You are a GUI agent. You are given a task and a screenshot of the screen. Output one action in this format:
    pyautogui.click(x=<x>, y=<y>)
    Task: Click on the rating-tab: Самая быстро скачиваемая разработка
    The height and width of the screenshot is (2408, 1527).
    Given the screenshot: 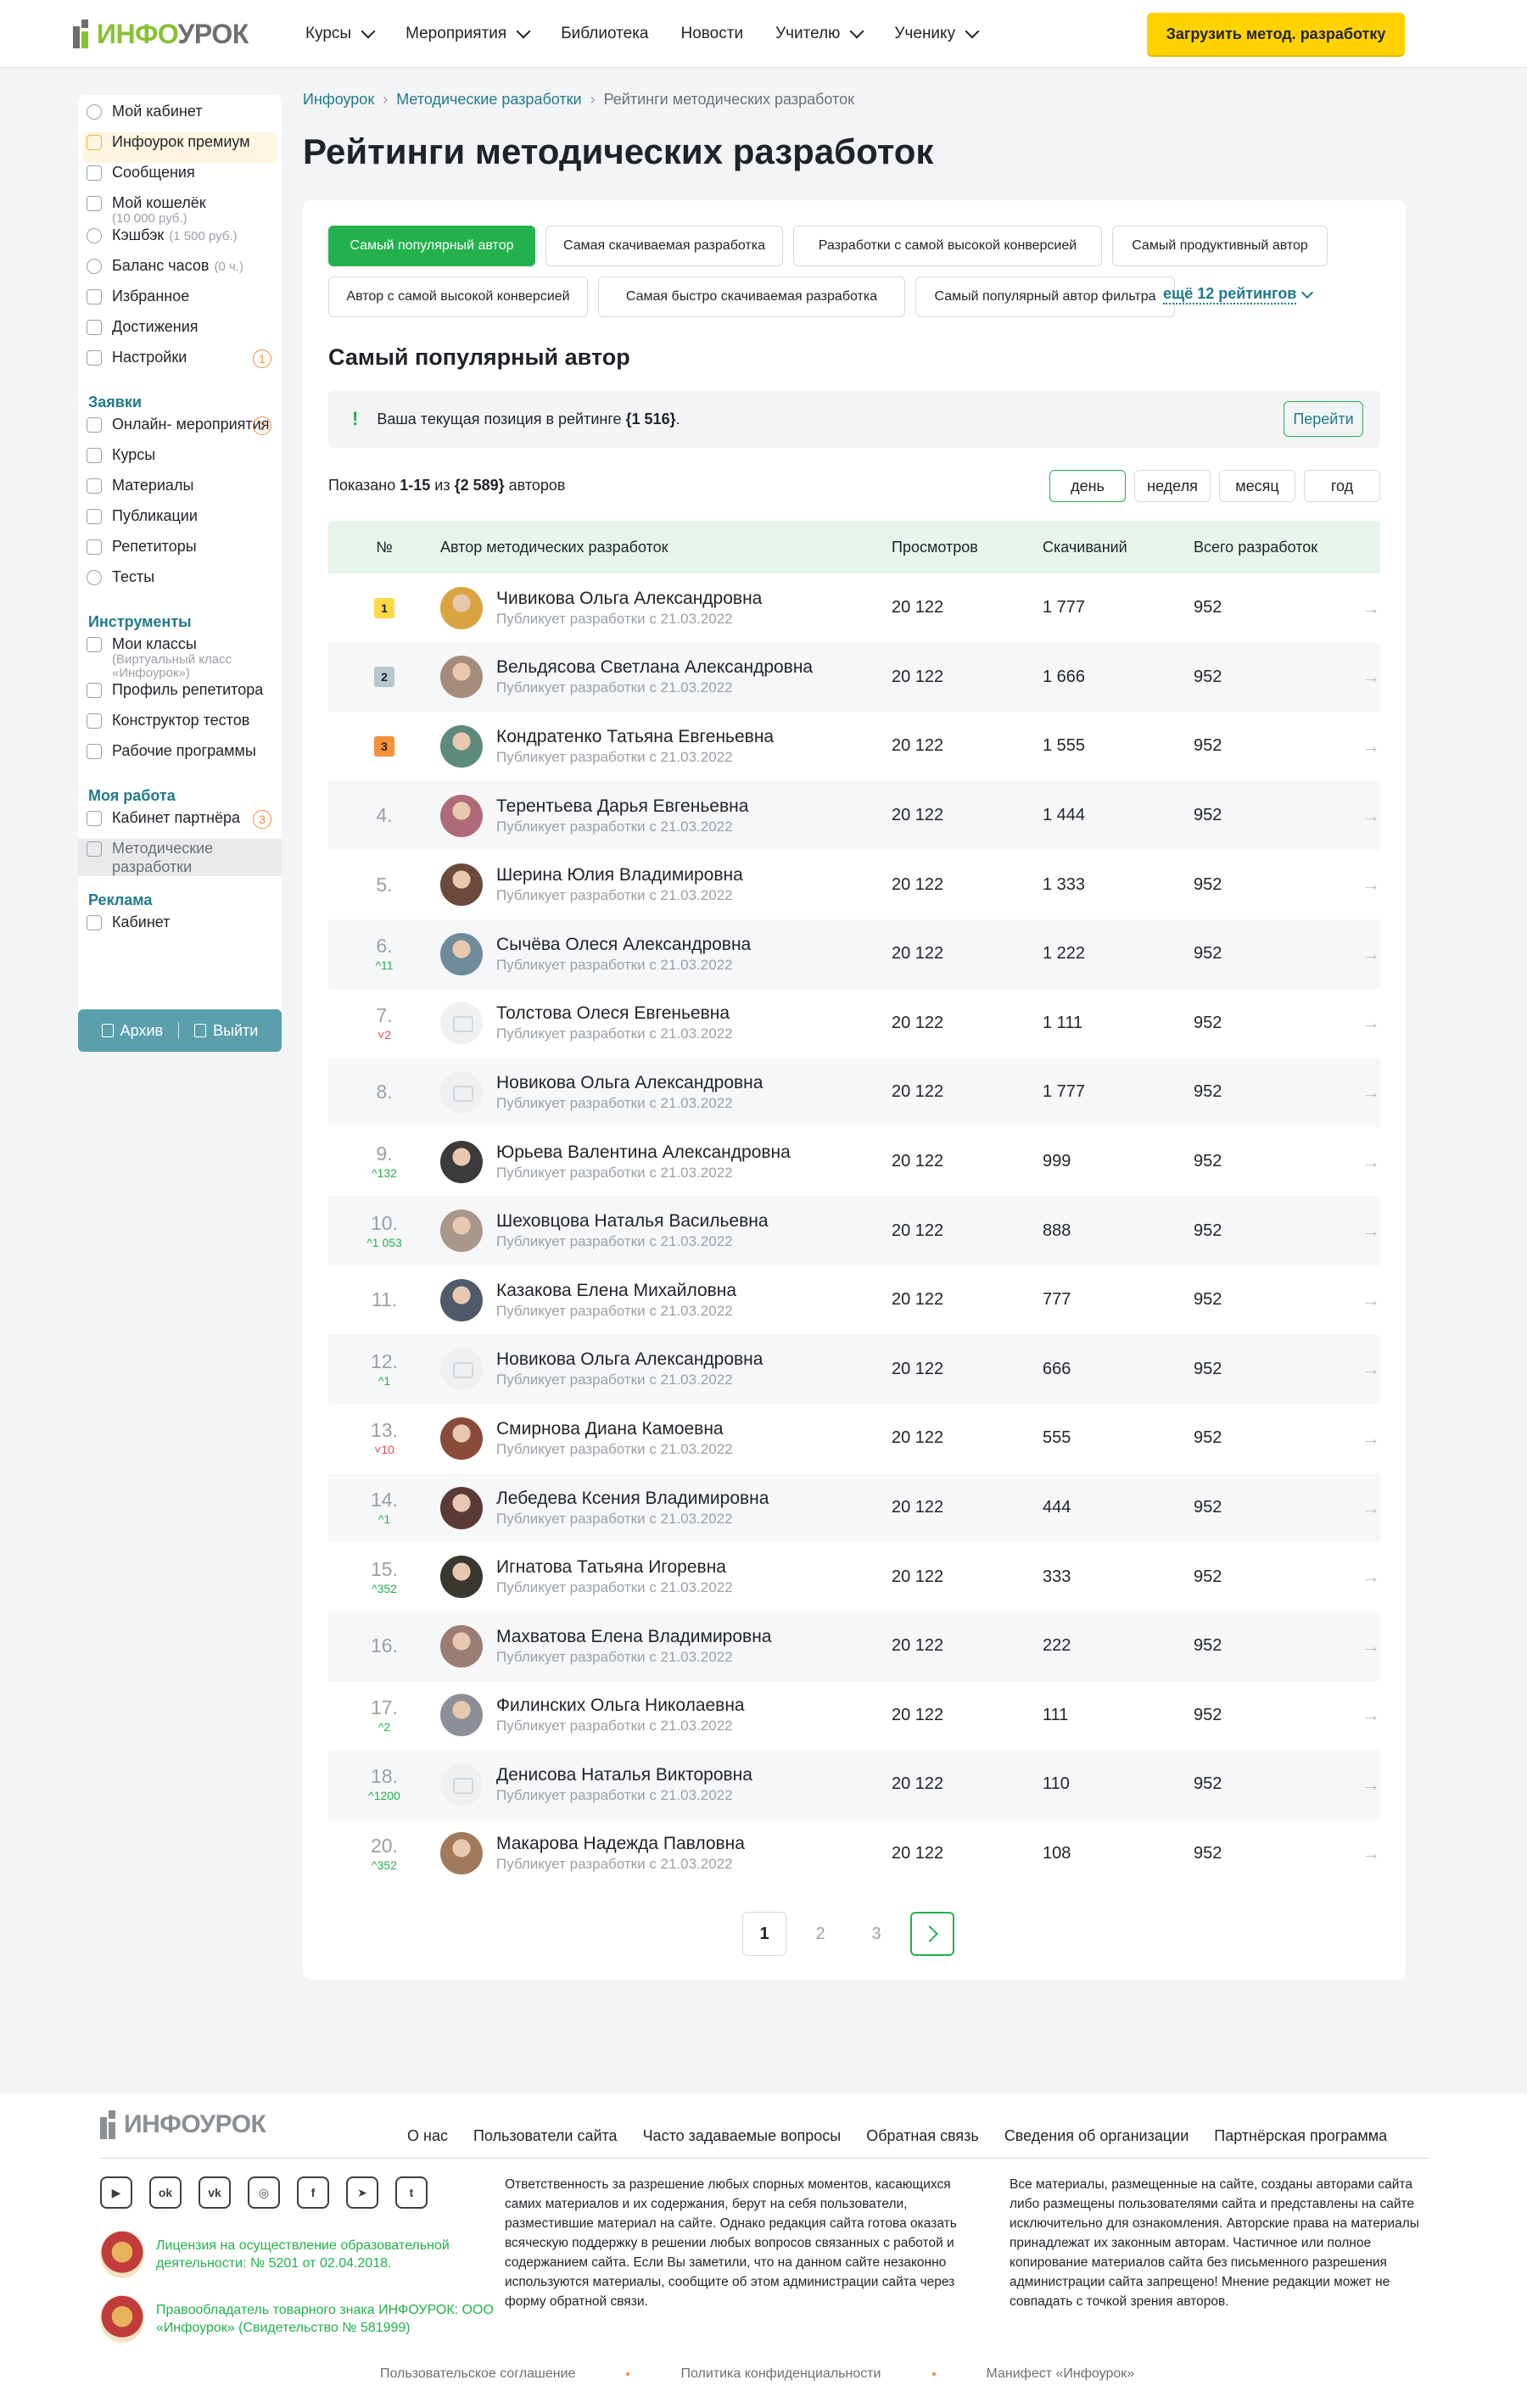 What is the action you would take?
    pyautogui.click(x=752, y=297)
    